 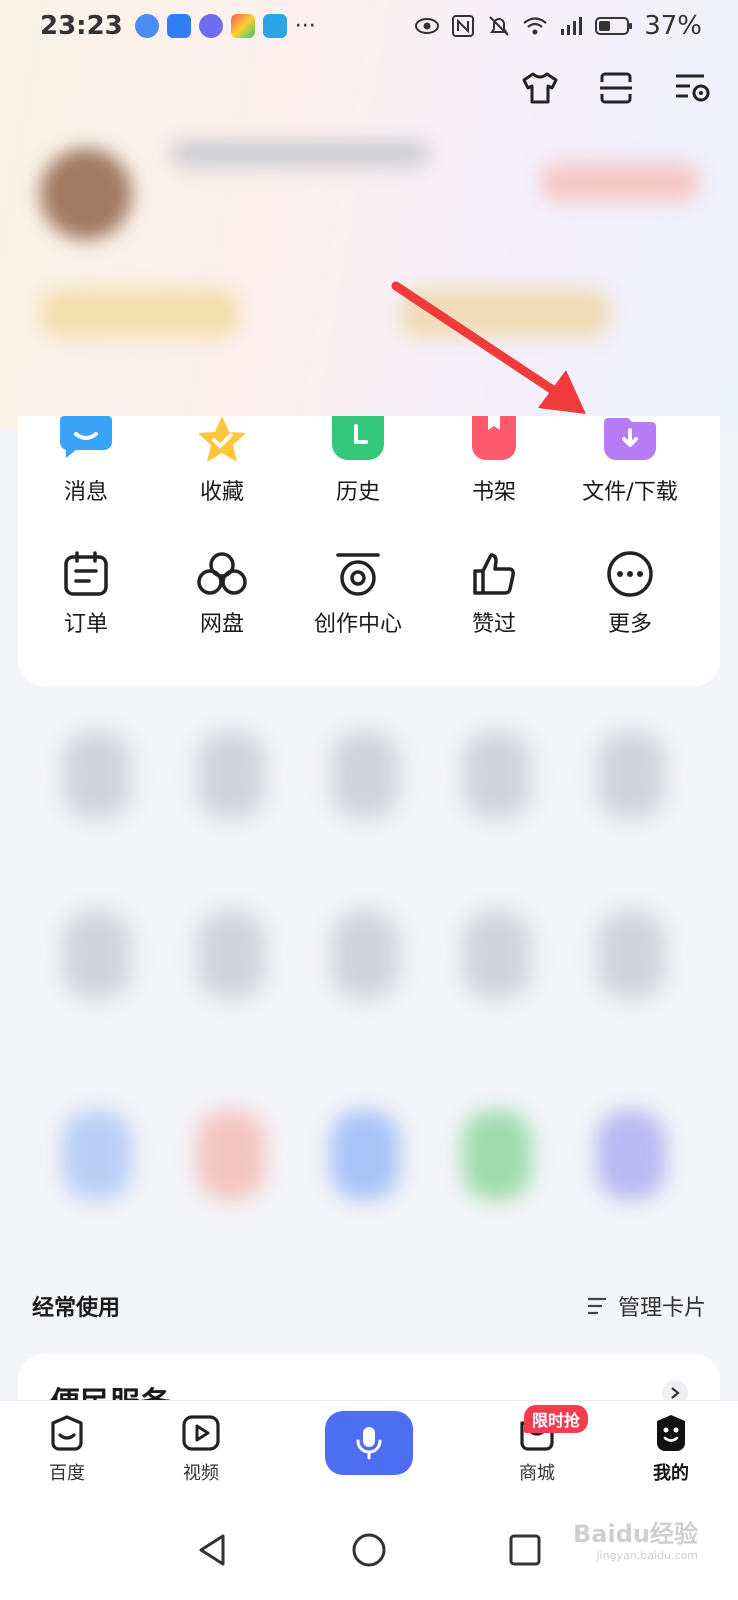 What do you see at coordinates (493, 624) in the screenshot?
I see `tool-label: 赞过` at bounding box center [493, 624].